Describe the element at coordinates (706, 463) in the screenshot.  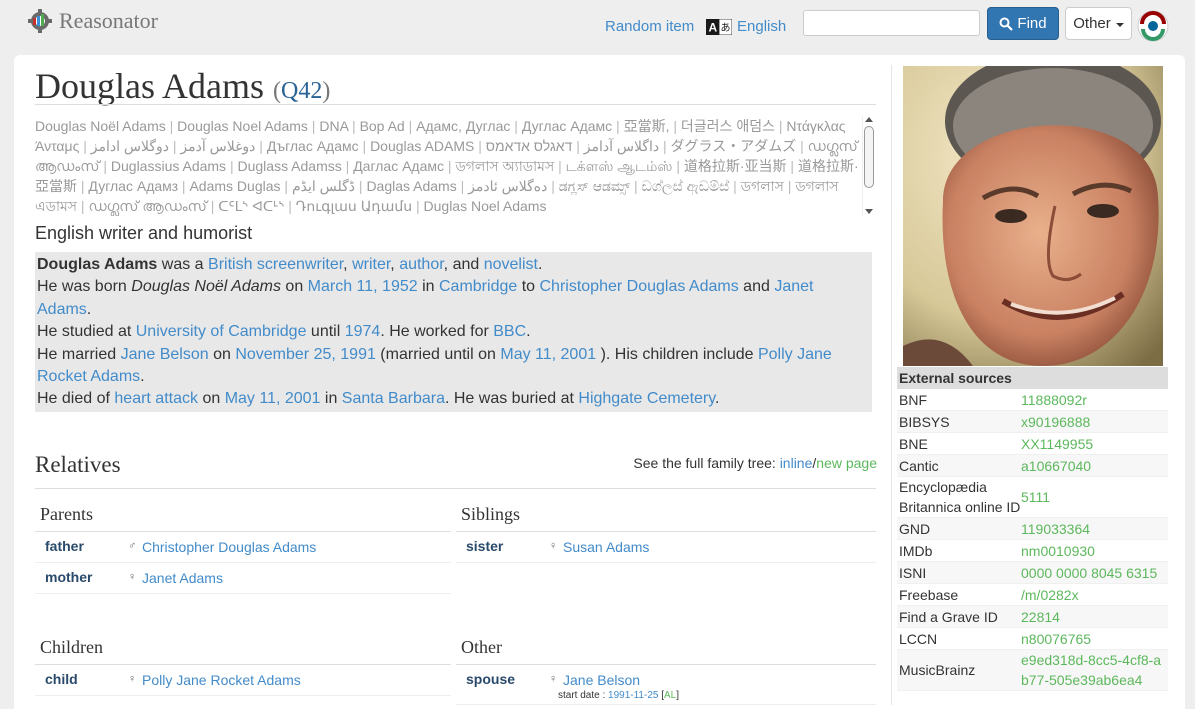
I see `family-tree-text: See the full family tree:` at that location.